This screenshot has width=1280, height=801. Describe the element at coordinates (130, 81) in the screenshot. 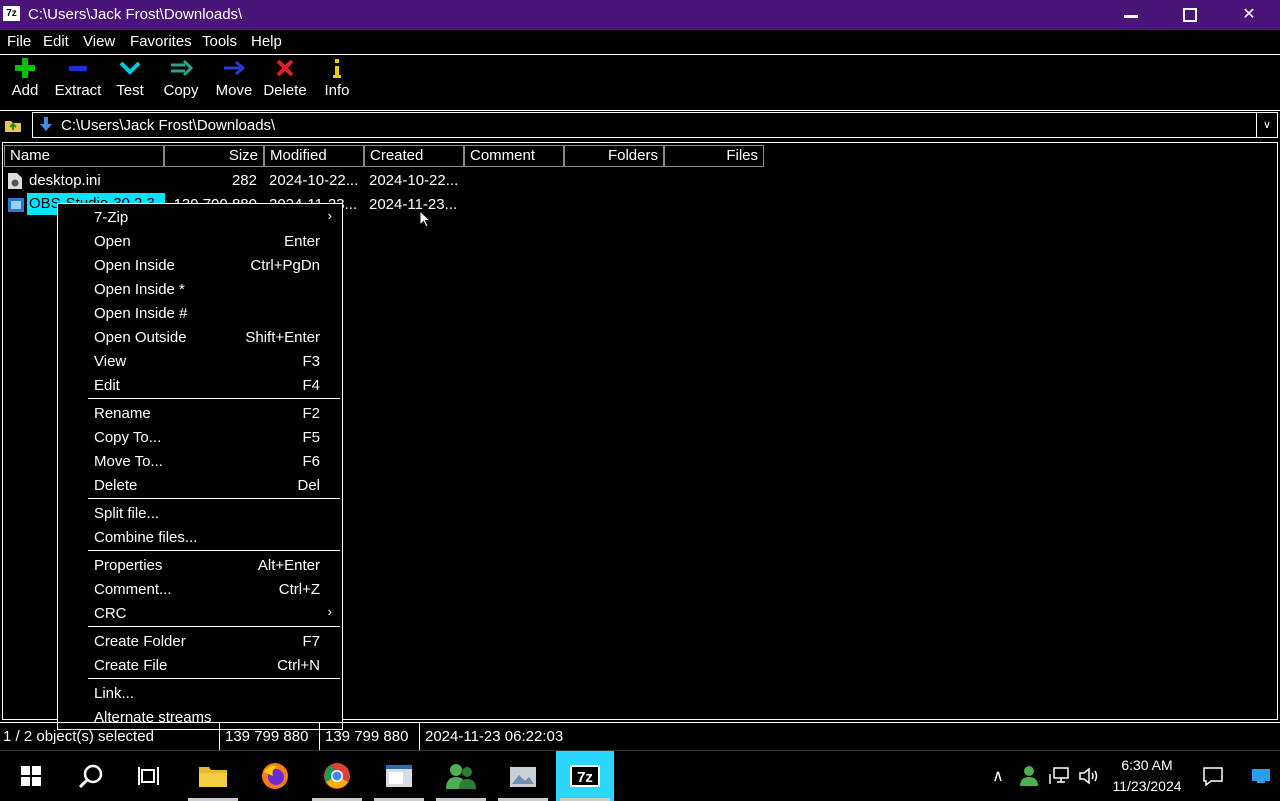

I see `test-button: Test` at that location.